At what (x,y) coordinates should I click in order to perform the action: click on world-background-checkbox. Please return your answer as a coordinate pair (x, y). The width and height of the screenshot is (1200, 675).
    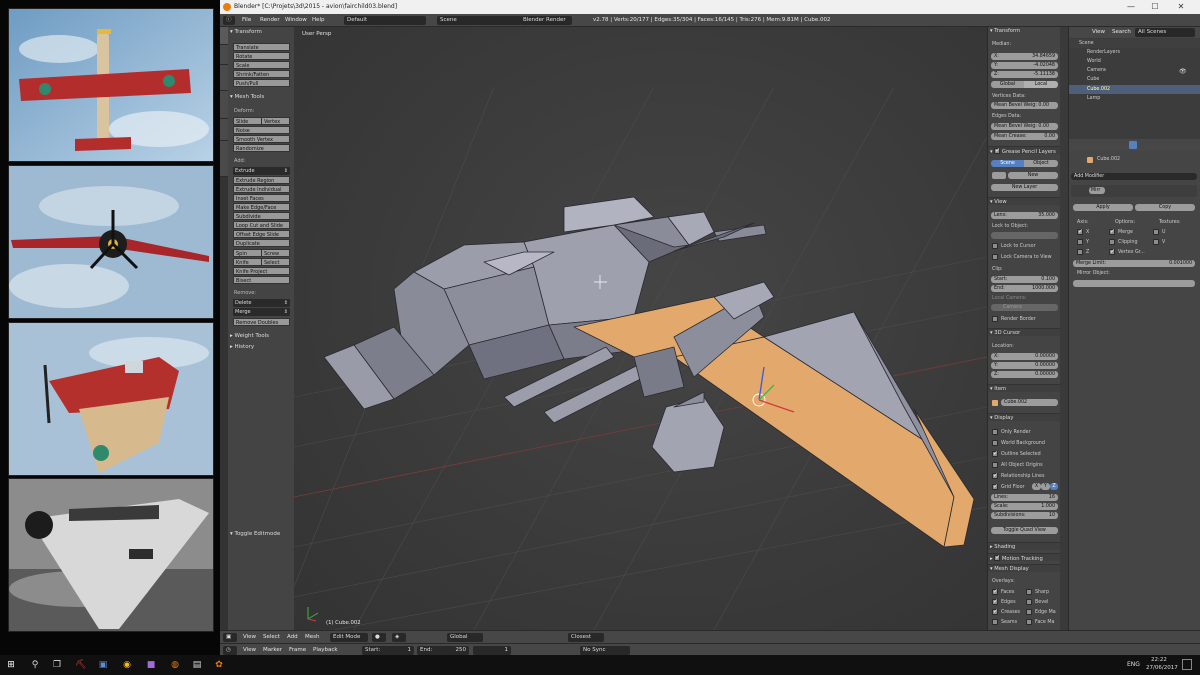
    Looking at the image, I should click on (995, 443).